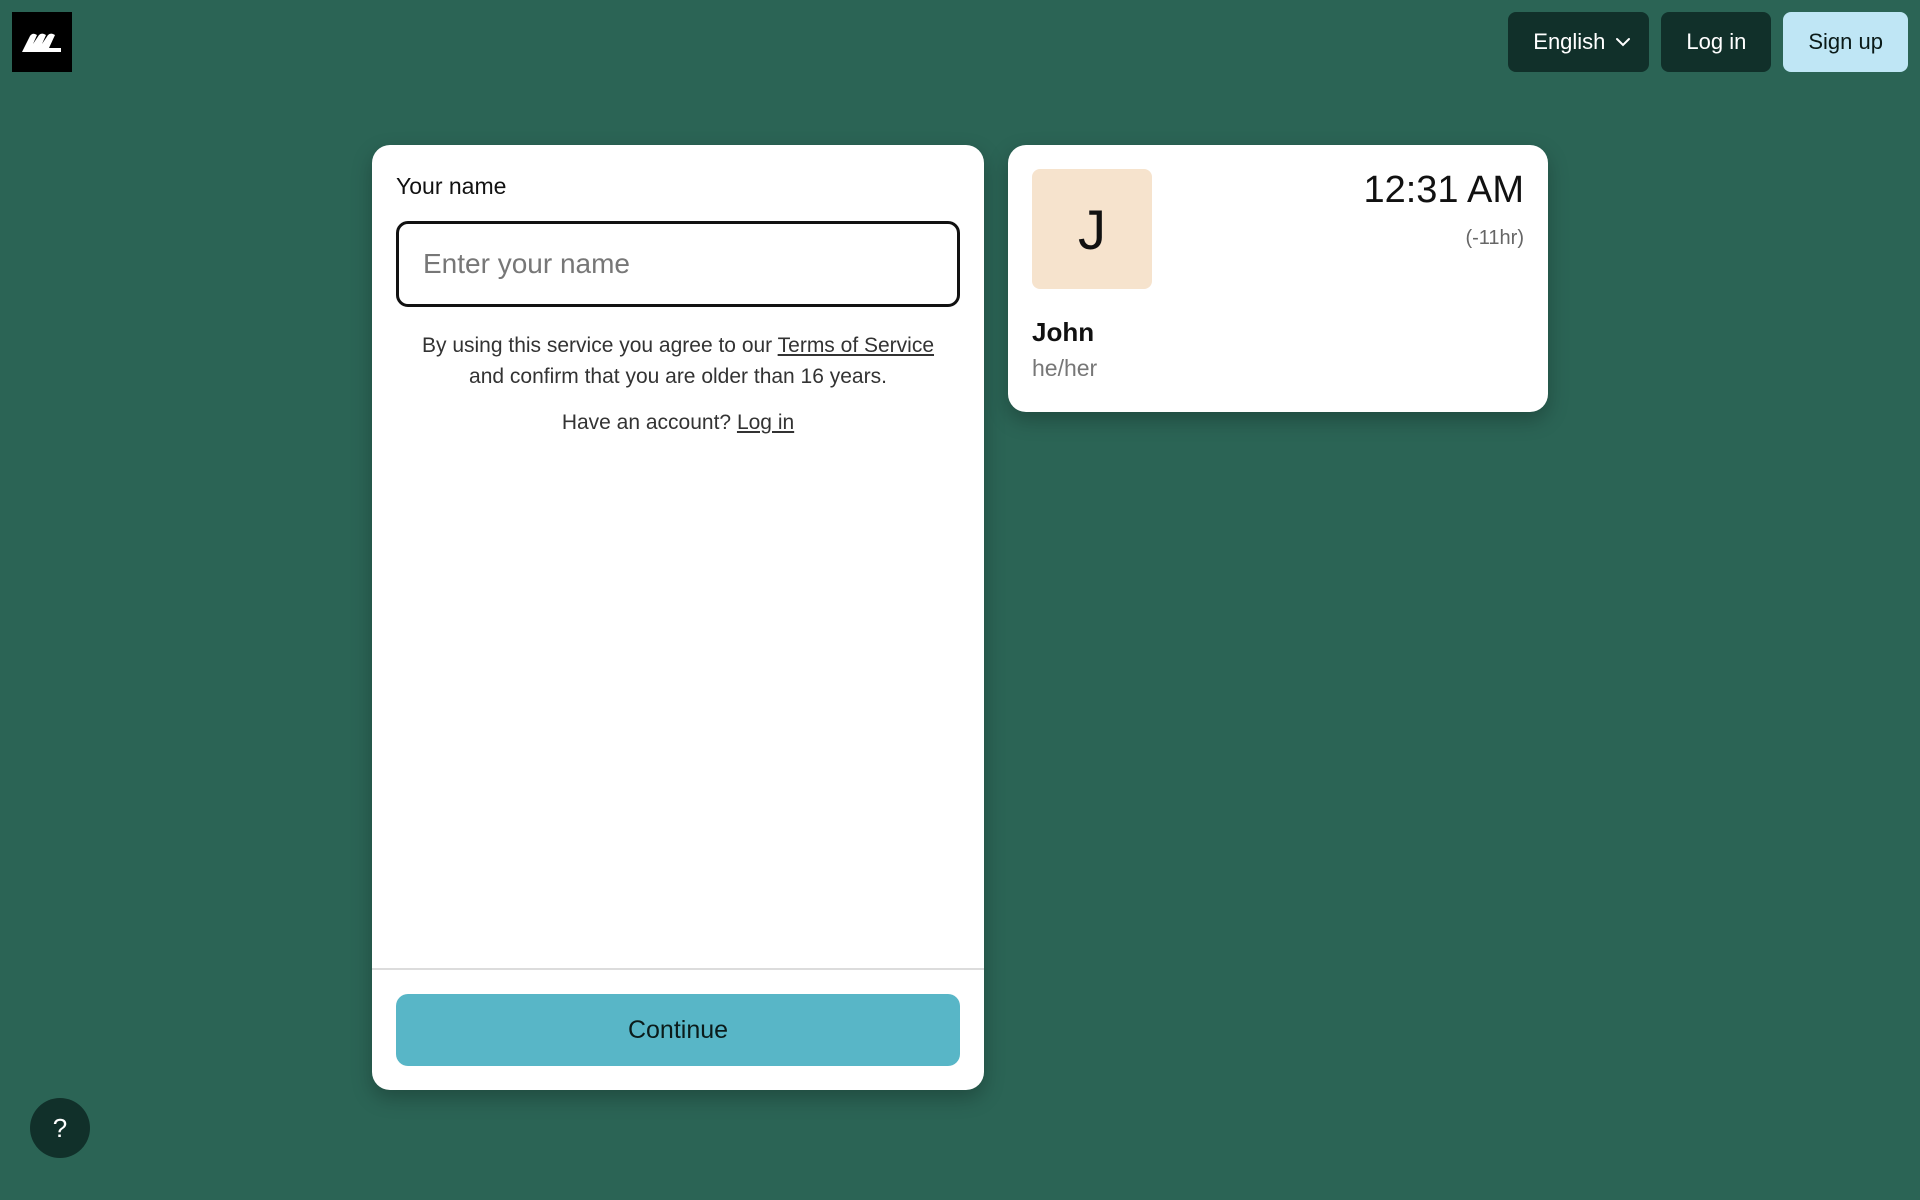 This screenshot has height=1200, width=1920. What do you see at coordinates (678, 264) in the screenshot?
I see `name-input` at bounding box center [678, 264].